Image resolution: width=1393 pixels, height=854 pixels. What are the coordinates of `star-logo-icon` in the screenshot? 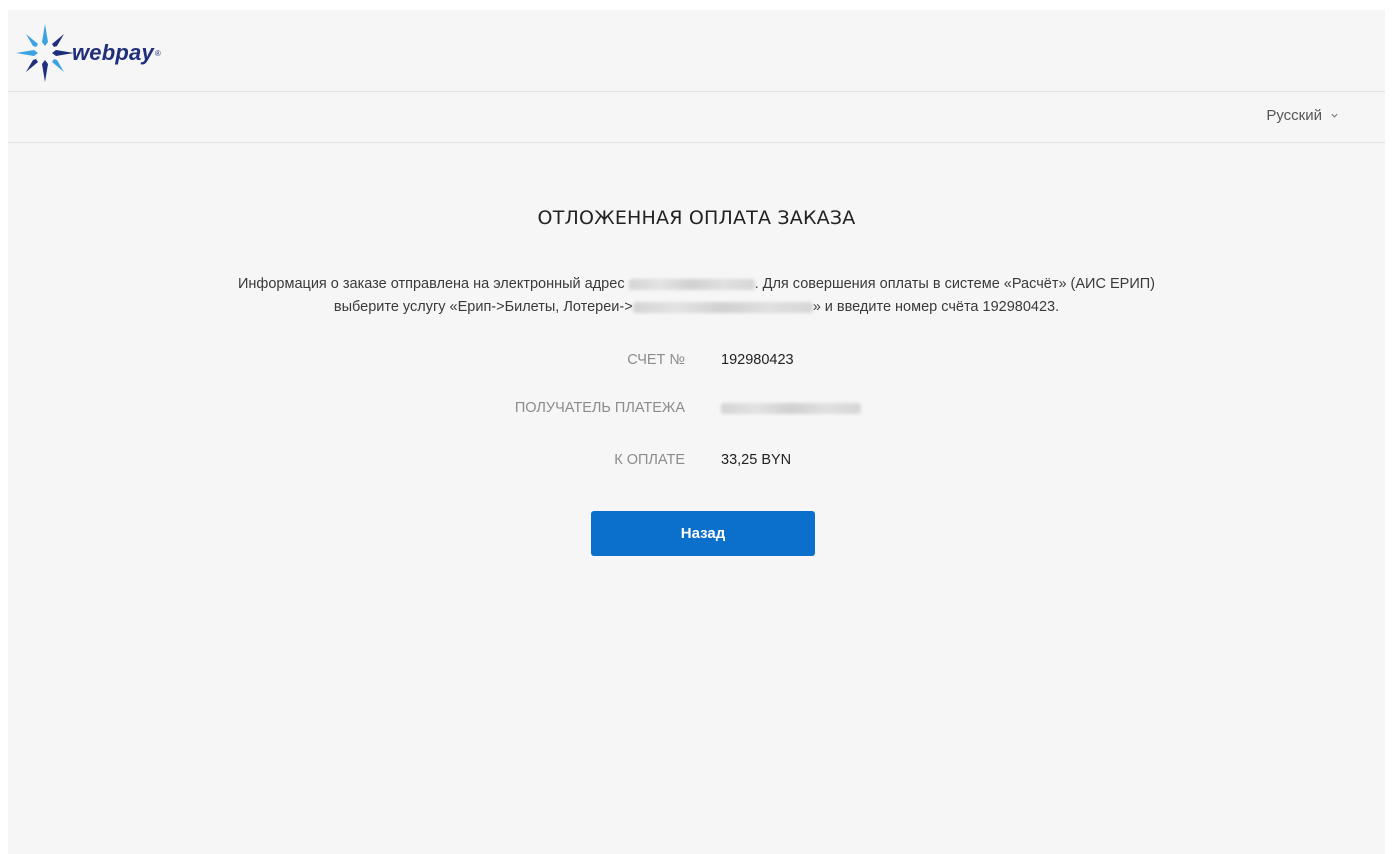 It's located at (45, 53).